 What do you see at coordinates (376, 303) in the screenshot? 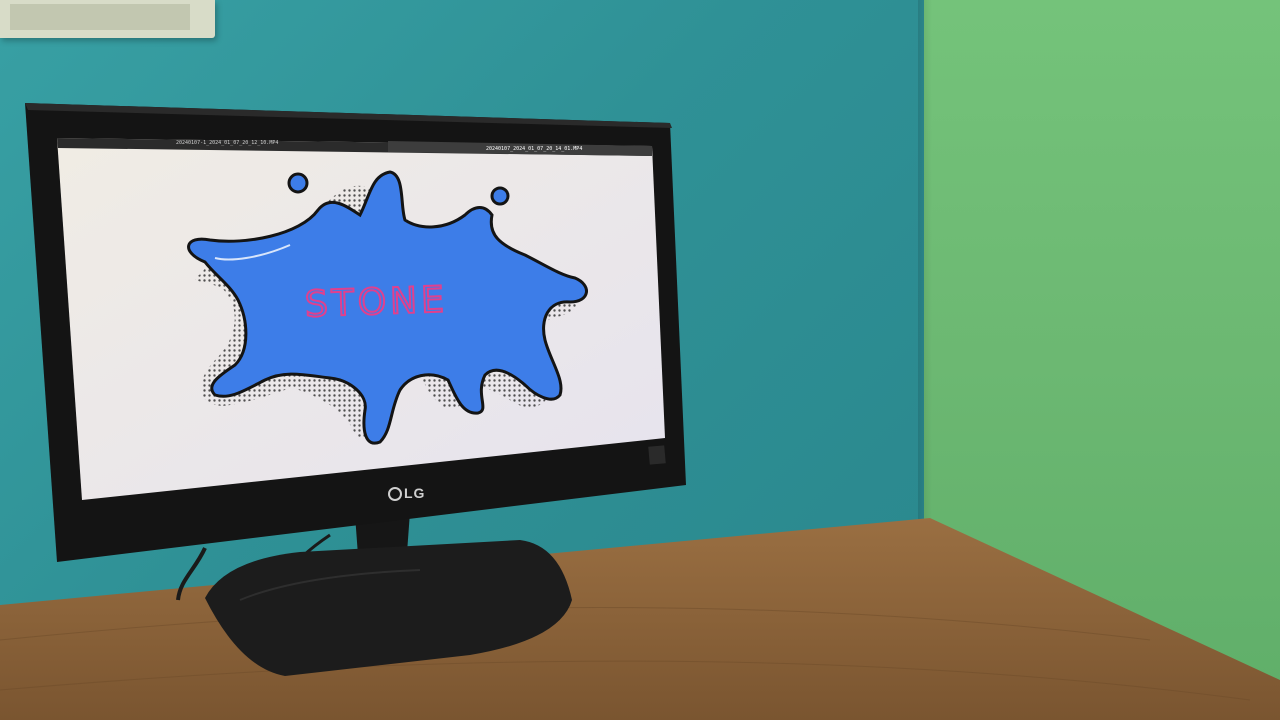
I see `splash-text: STONE` at bounding box center [376, 303].